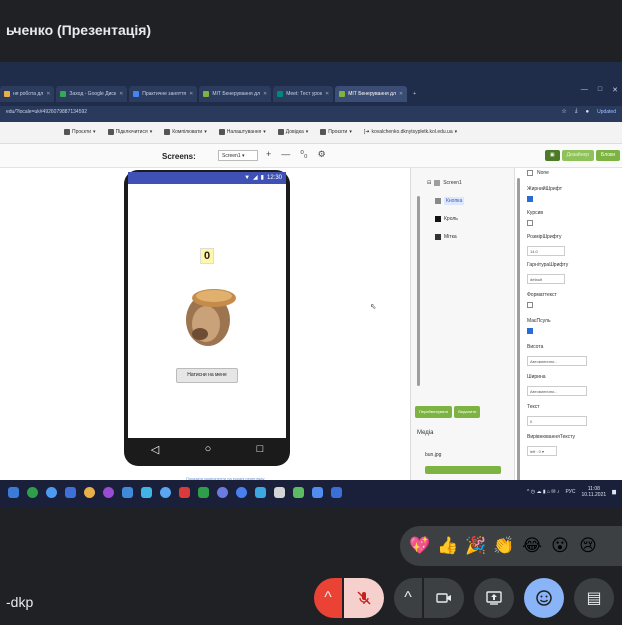 This screenshot has height=625, width=622. What do you see at coordinates (92, 94) in the screenshot?
I see `browser-tab: Заход - Google Диск ✕` at bounding box center [92, 94].